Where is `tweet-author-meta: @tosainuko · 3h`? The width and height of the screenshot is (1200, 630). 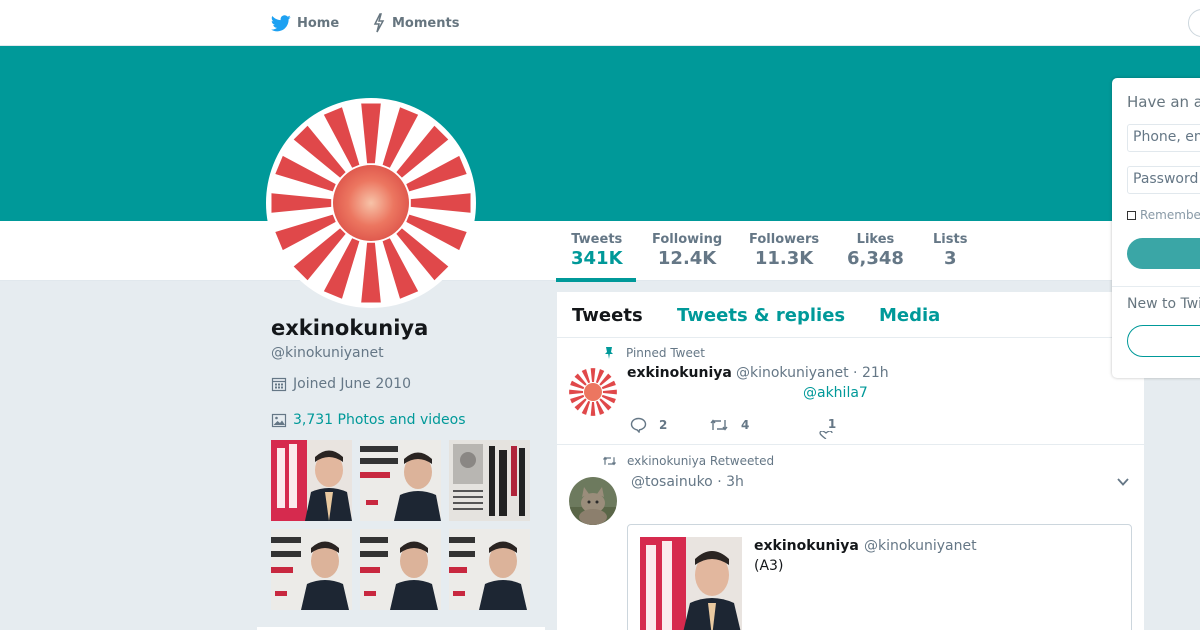 tweet-author-meta: @tosainuko · 3h is located at coordinates (687, 482).